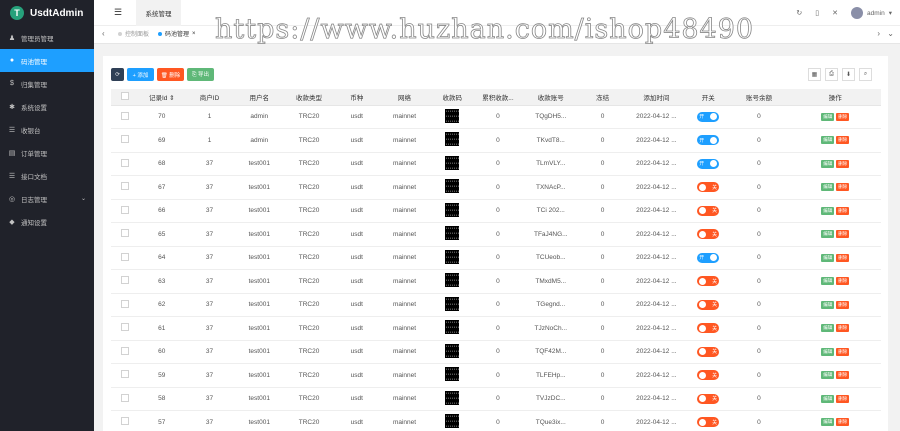  Describe the element at coordinates (799, 13) in the screenshot. I see `refresh-icon: ↻` at that location.